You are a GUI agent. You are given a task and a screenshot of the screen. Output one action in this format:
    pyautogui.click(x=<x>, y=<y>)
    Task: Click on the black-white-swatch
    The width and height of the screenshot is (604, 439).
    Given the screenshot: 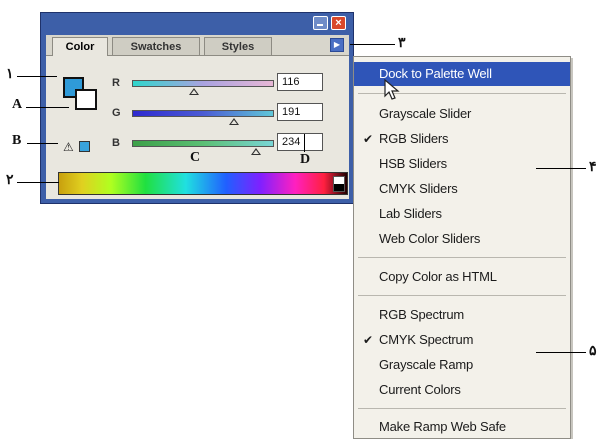 What is the action you would take?
    pyautogui.click(x=339, y=184)
    